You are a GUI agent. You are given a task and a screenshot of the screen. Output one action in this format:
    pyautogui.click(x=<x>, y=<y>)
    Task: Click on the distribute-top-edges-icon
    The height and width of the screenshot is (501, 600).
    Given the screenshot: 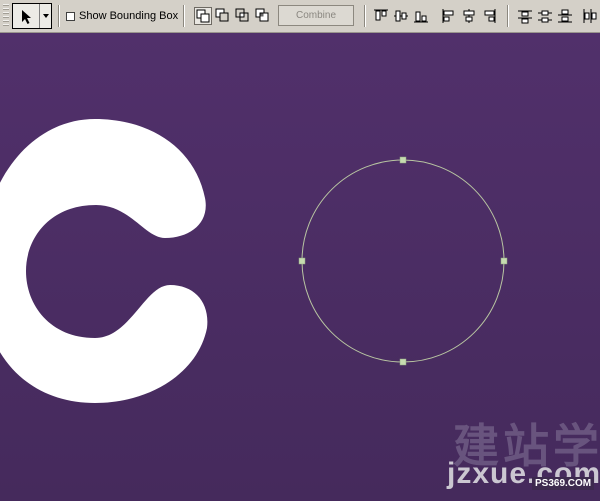 What is the action you would take?
    pyautogui.click(x=525, y=17)
    